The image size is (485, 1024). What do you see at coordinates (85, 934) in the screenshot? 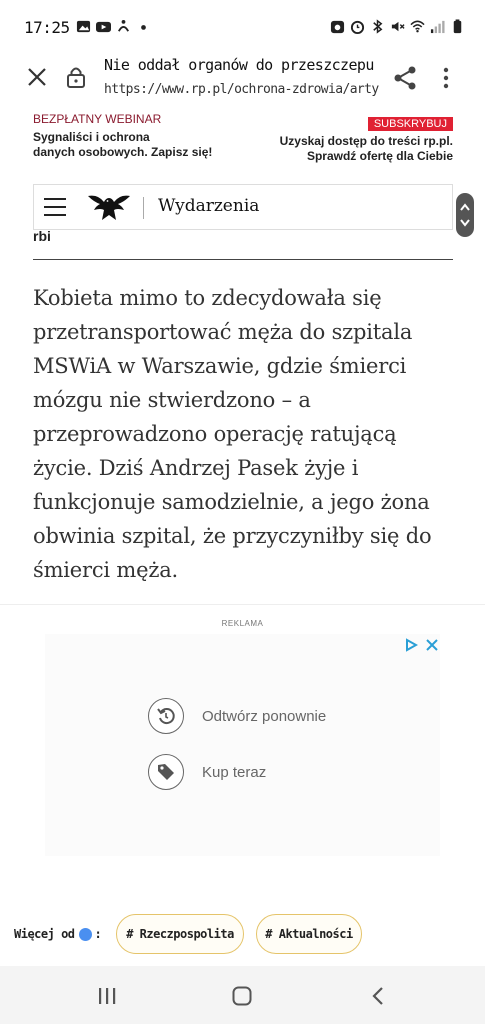
I see `verified-icon` at bounding box center [85, 934].